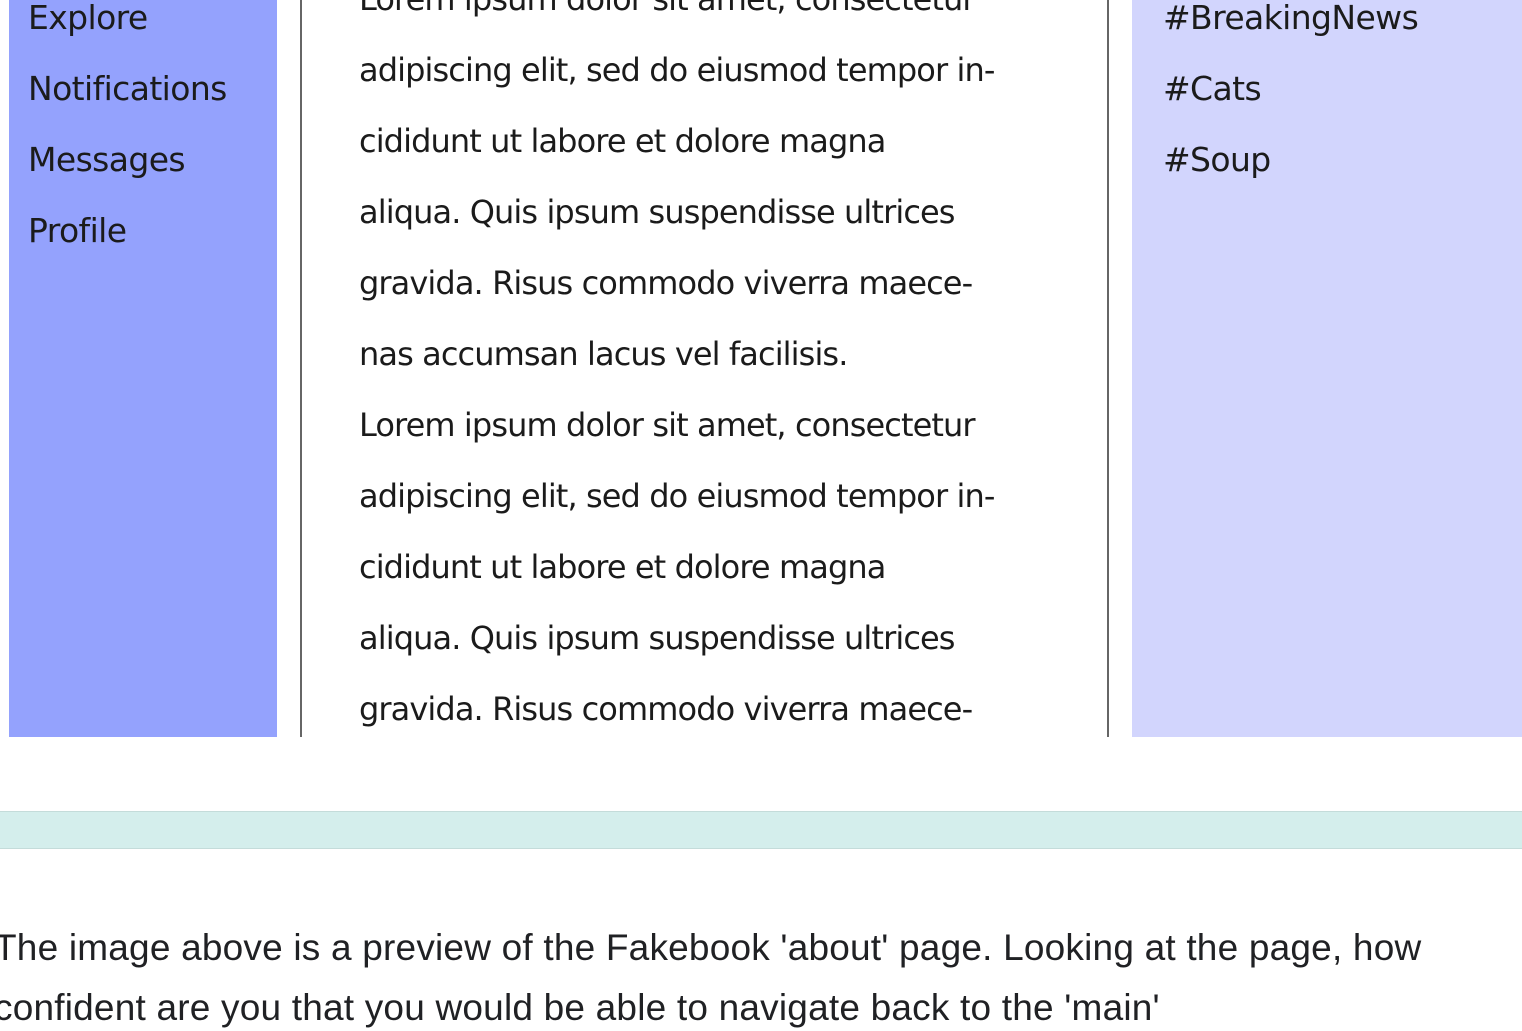 Image resolution: width=1522 pixels, height=1031 pixels. Describe the element at coordinates (127, 133) in the screenshot. I see `nav-list: Explore Notifications Messages Profile` at that location.